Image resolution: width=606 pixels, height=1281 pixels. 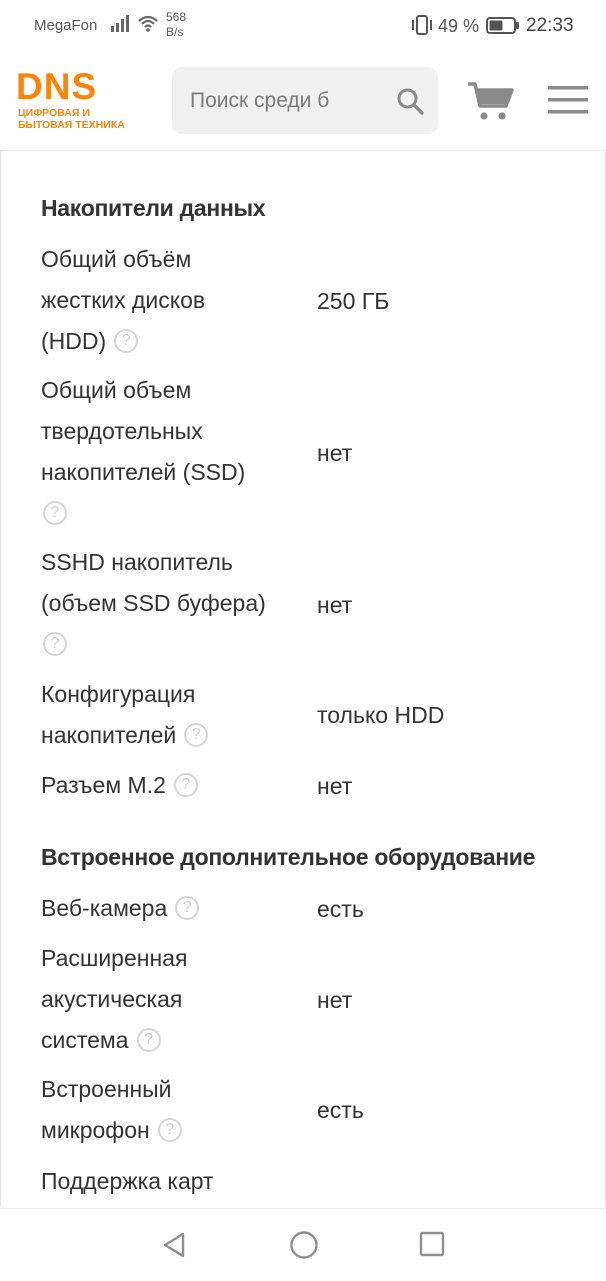 I want to click on network-speed-value: 568, so click(x=176, y=17).